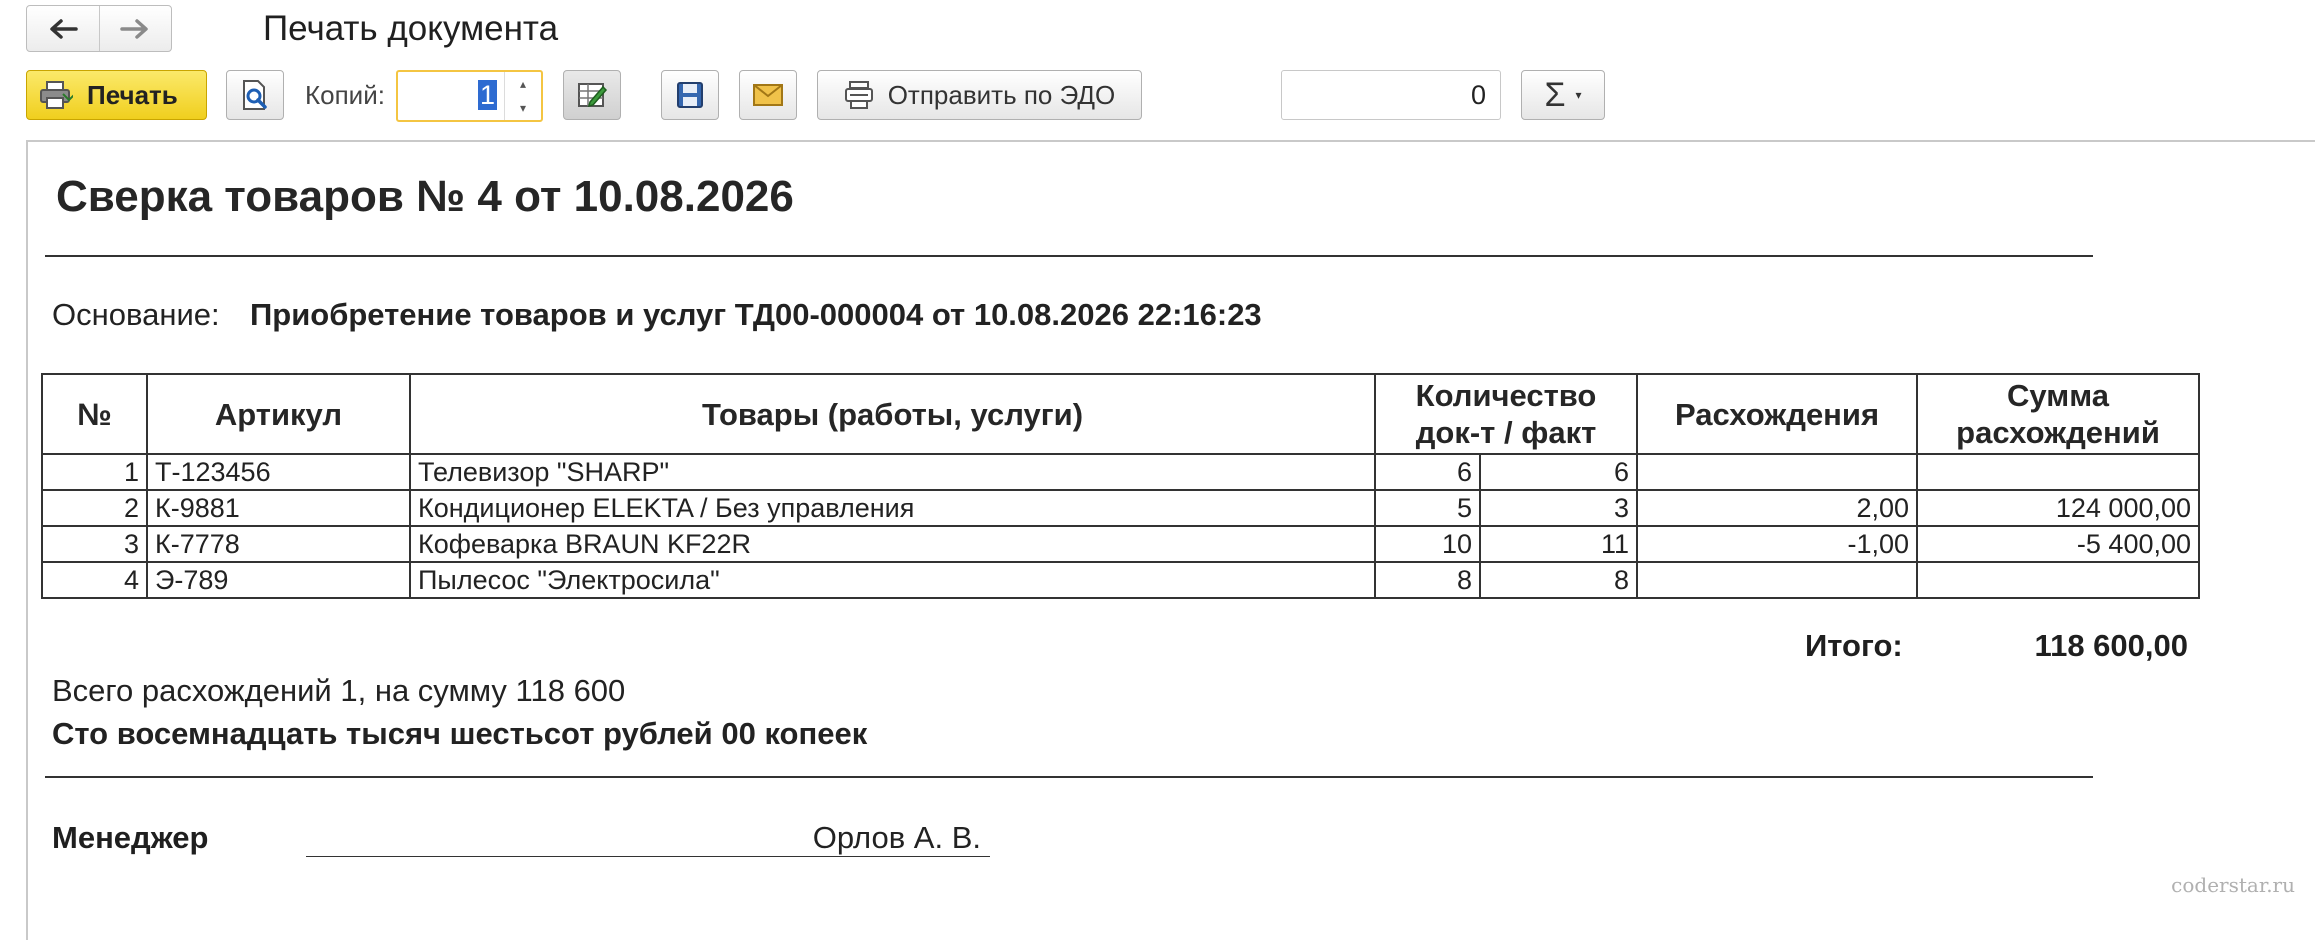 This screenshot has height=940, width=2315. I want to click on sum-mode-dropdown: Σ ▾, so click(1563, 95).